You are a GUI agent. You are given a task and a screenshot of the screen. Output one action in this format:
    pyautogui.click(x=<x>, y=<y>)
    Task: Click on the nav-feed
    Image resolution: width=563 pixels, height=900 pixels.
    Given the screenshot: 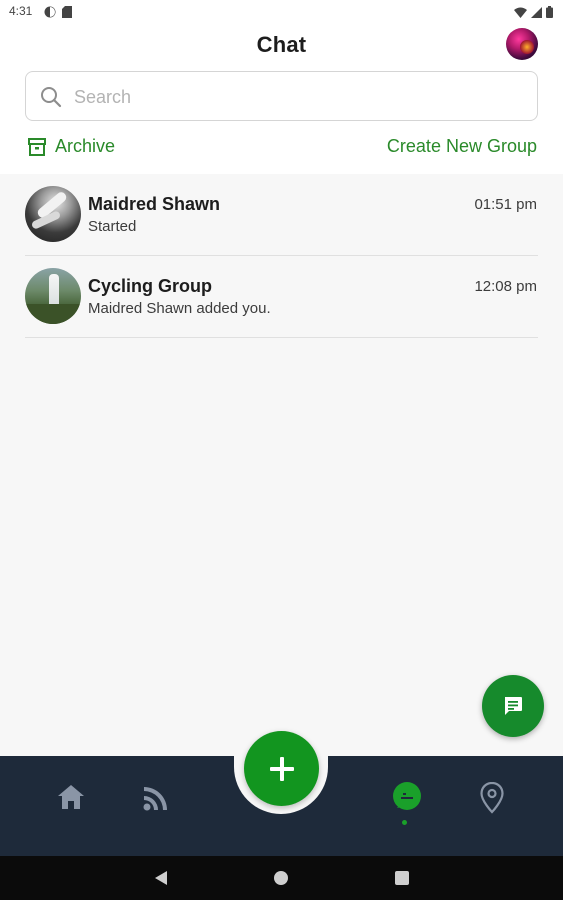 What is the action you would take?
    pyautogui.click(x=156, y=800)
    